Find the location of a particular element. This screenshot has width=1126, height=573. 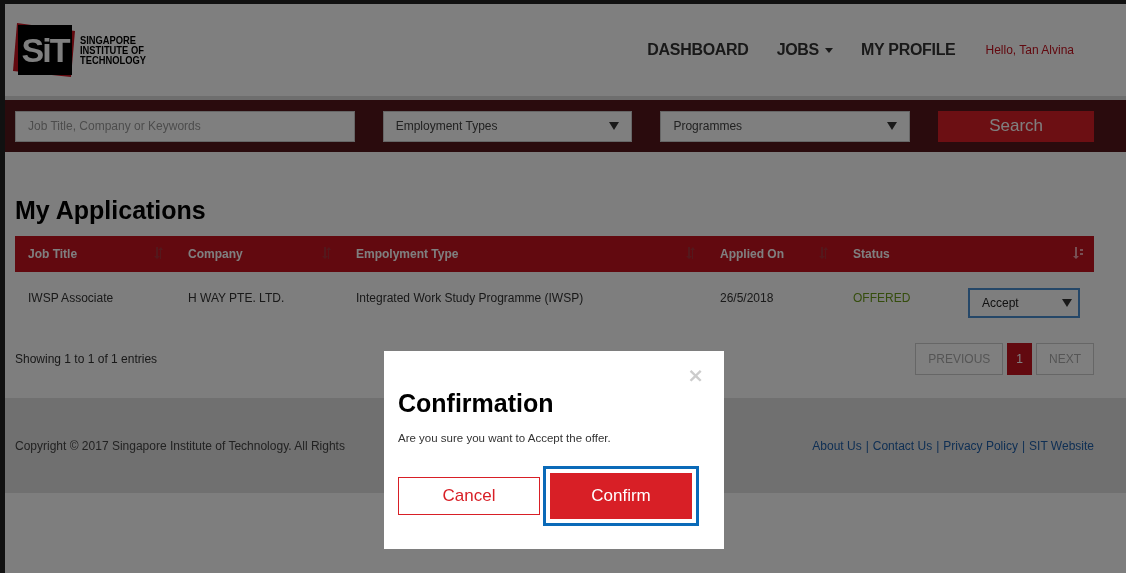

logo-mark: SiT is located at coordinates (45, 50).